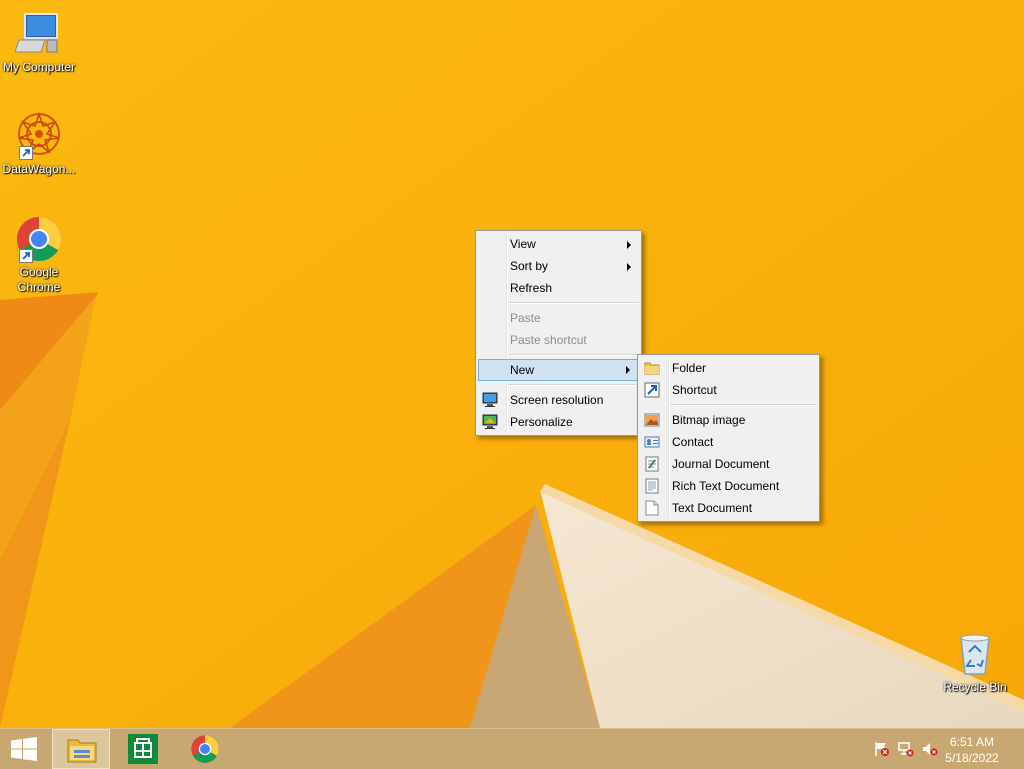  What do you see at coordinates (522, 370) in the screenshot?
I see `menu-item-label: New` at bounding box center [522, 370].